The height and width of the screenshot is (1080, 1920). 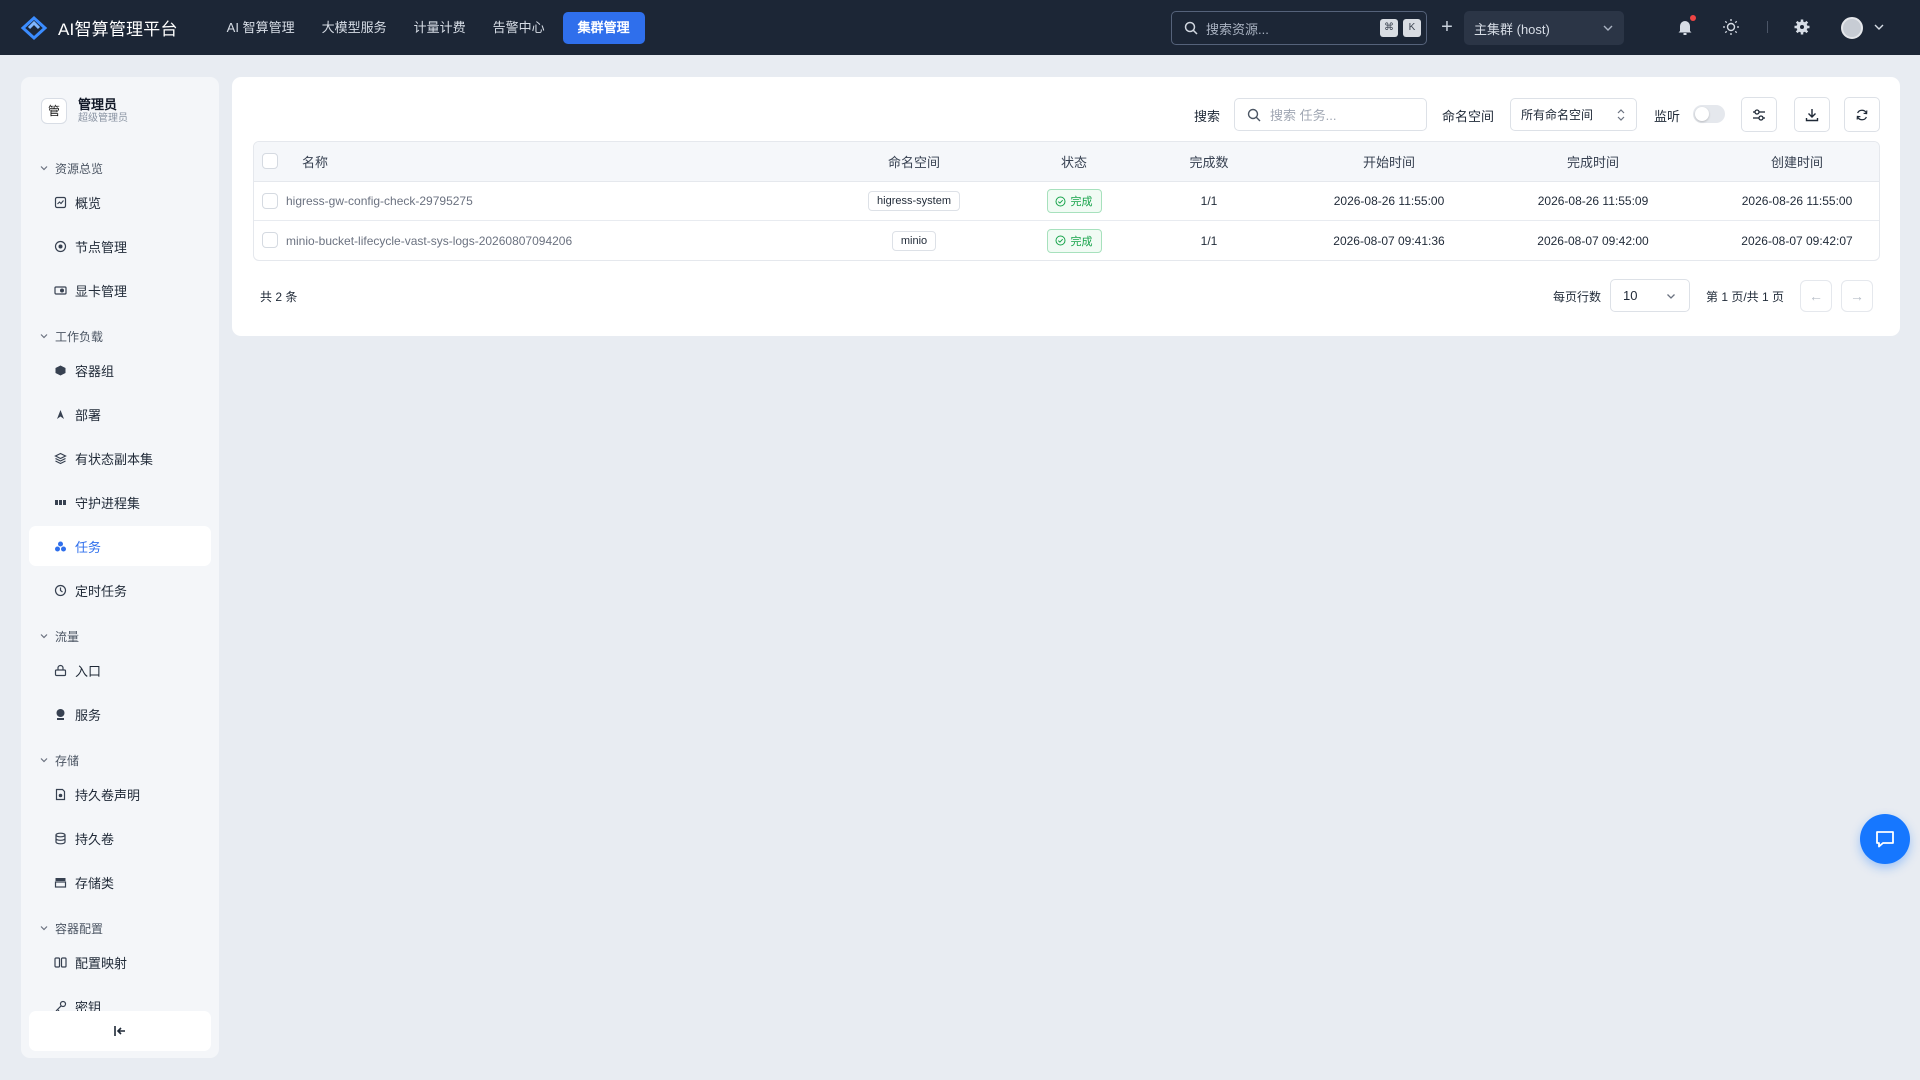 What do you see at coordinates (519, 28) in the screenshot?
I see `topnav-alerts: 告警中心` at bounding box center [519, 28].